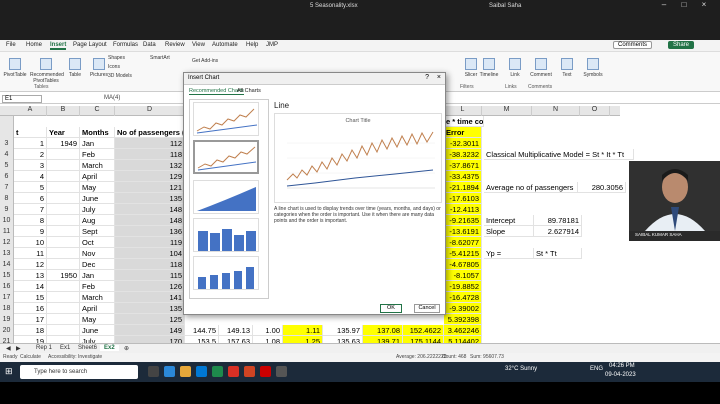  What do you see at coordinates (63, 143) in the screenshot?
I see `cell-year: 1949` at bounding box center [63, 143].